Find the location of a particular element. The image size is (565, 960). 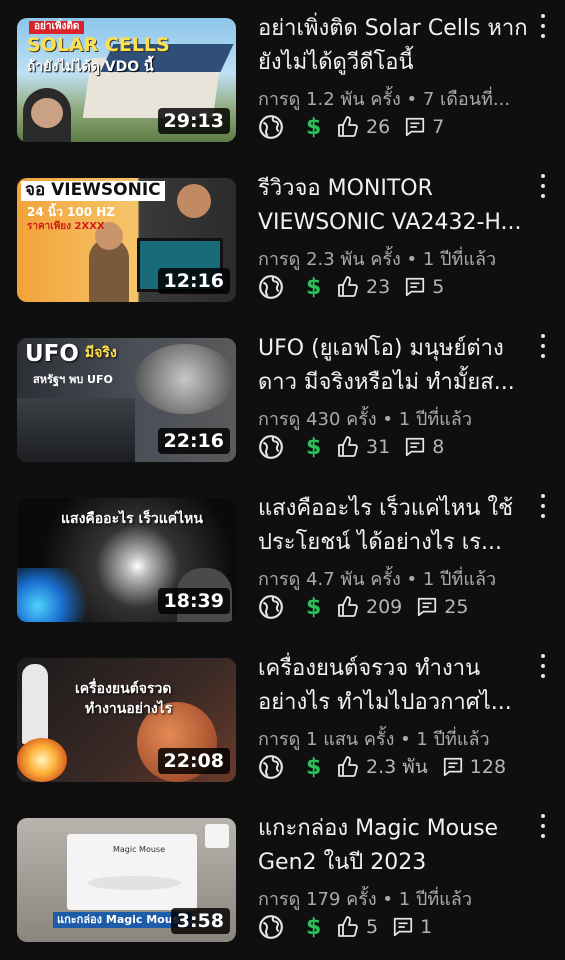

video-thumbnail: UFO มีจริง สหรัฐฯ พบ UFO 22:16 is located at coordinates (126, 400).